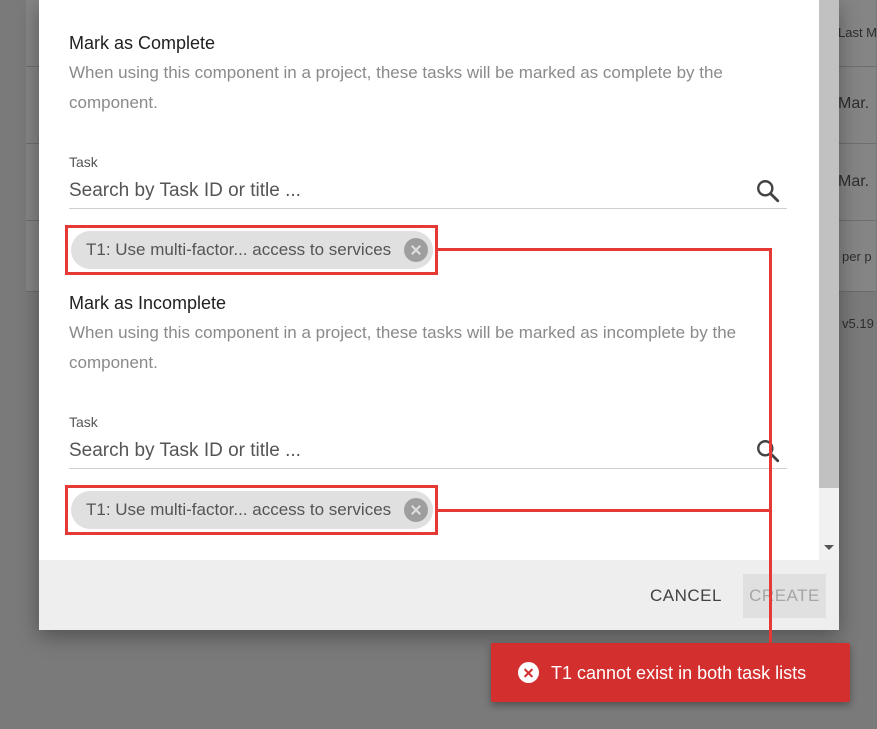 The image size is (877, 729). Describe the element at coordinates (528, 672) in the screenshot. I see `error-circle-icon` at that location.